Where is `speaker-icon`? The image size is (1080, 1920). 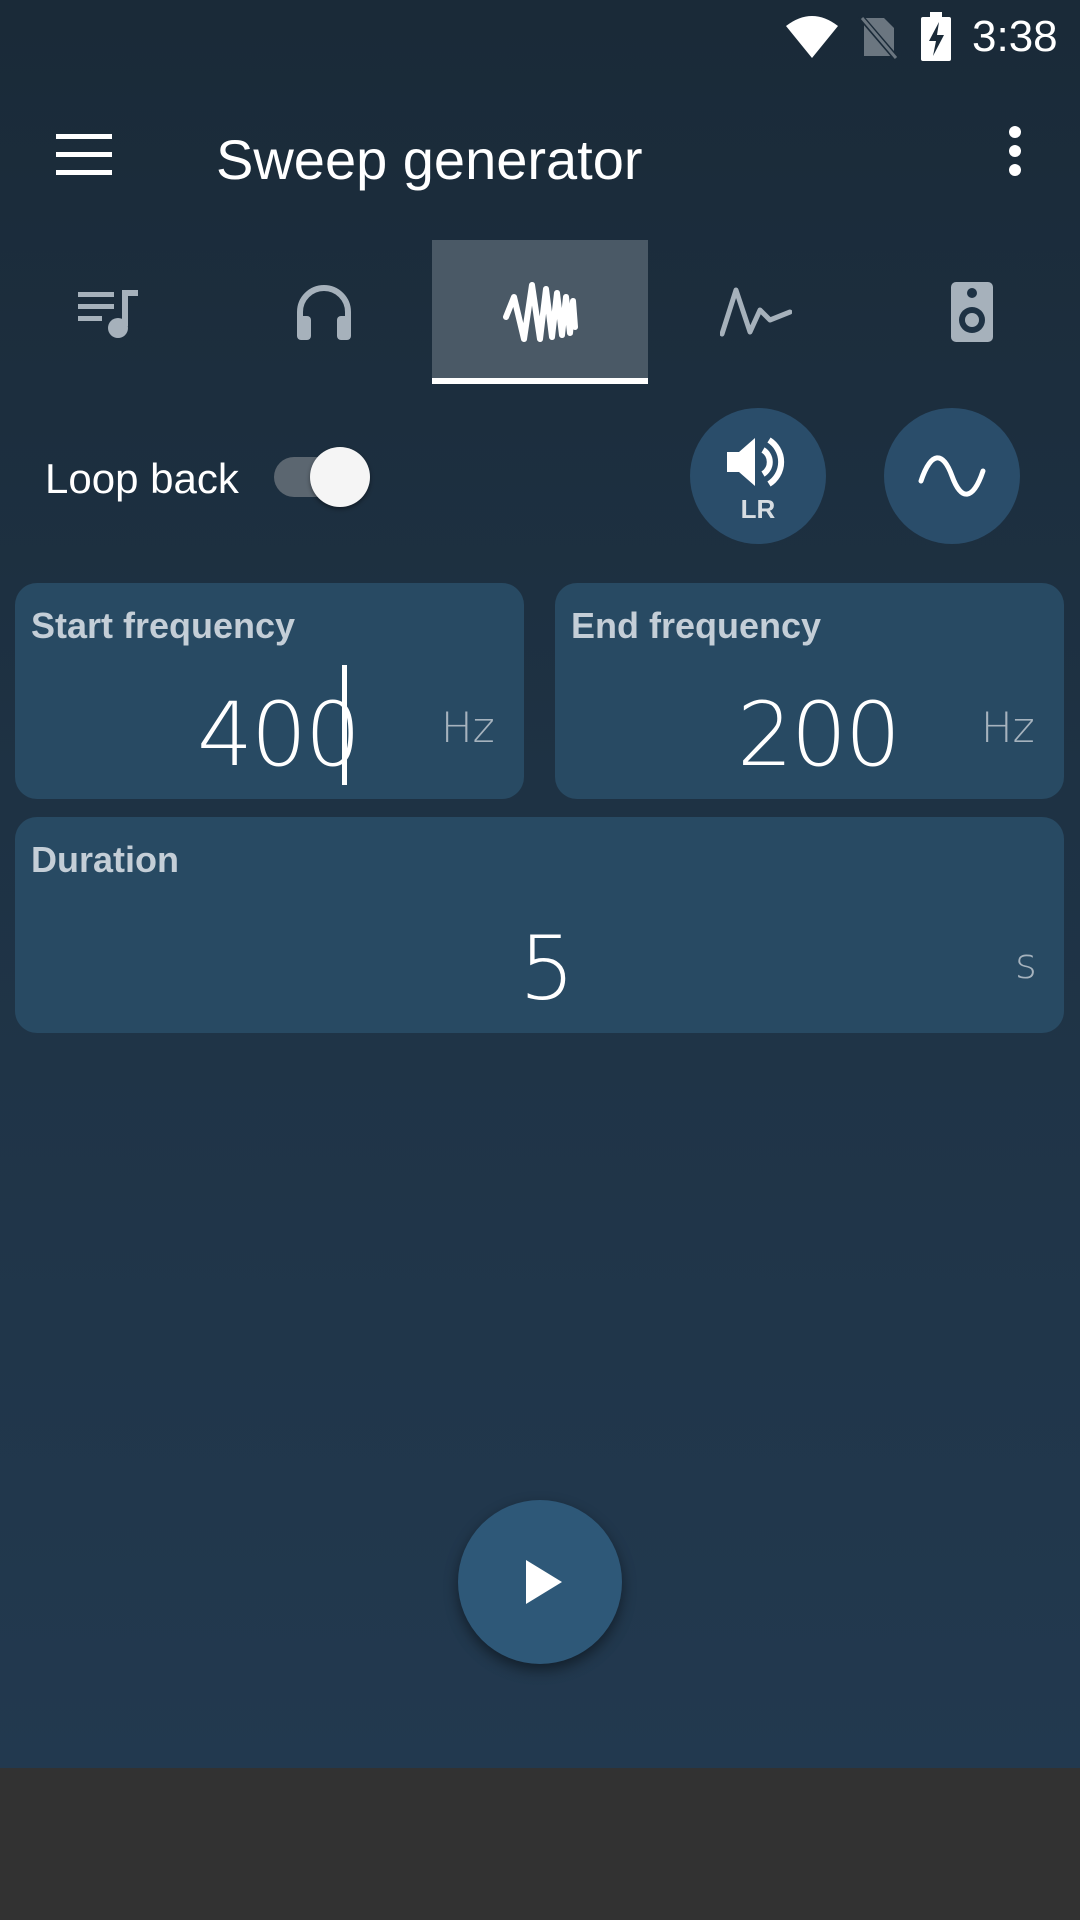
speaker-icon is located at coordinates (972, 312).